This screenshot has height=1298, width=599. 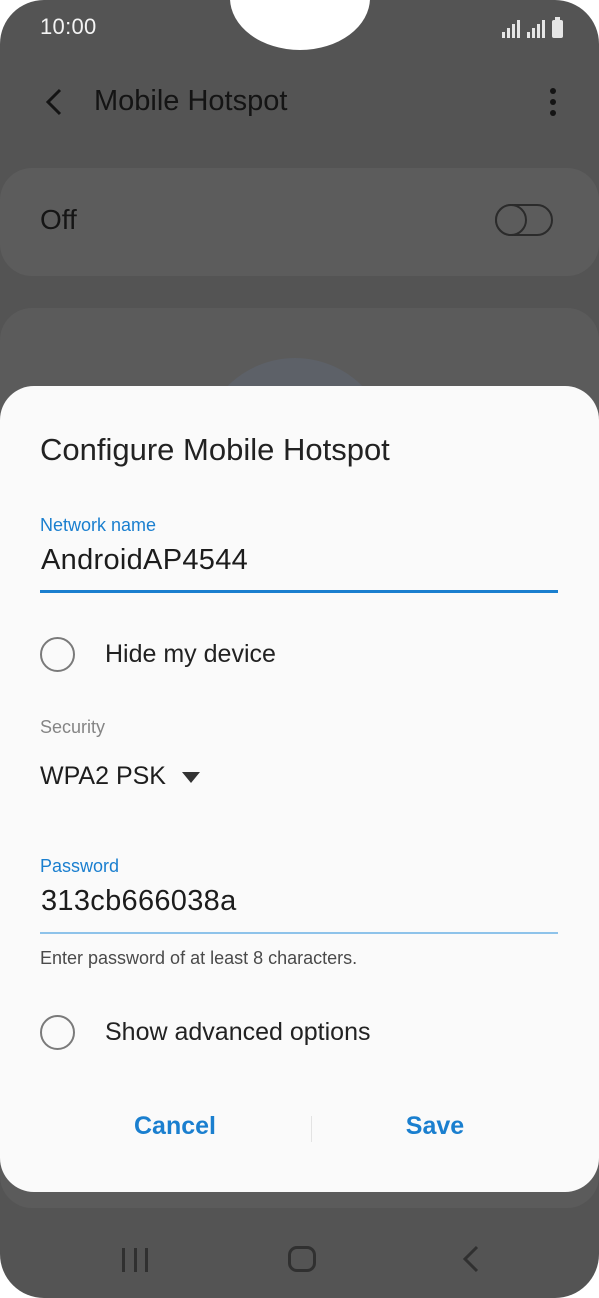 I want to click on password-input: 313cb666038a, so click(x=139, y=901).